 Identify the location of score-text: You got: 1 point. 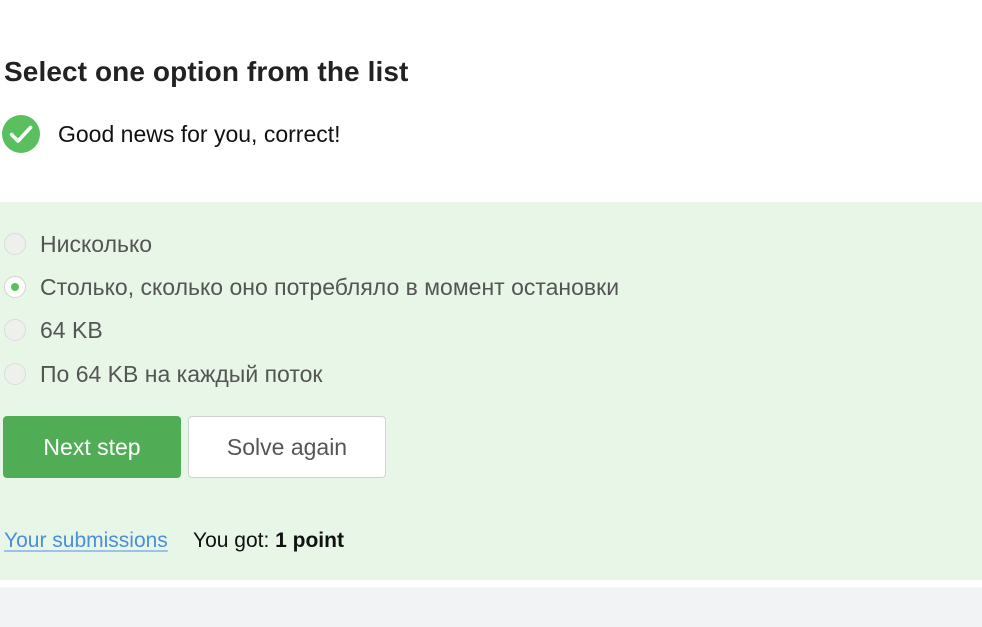
(268, 541).